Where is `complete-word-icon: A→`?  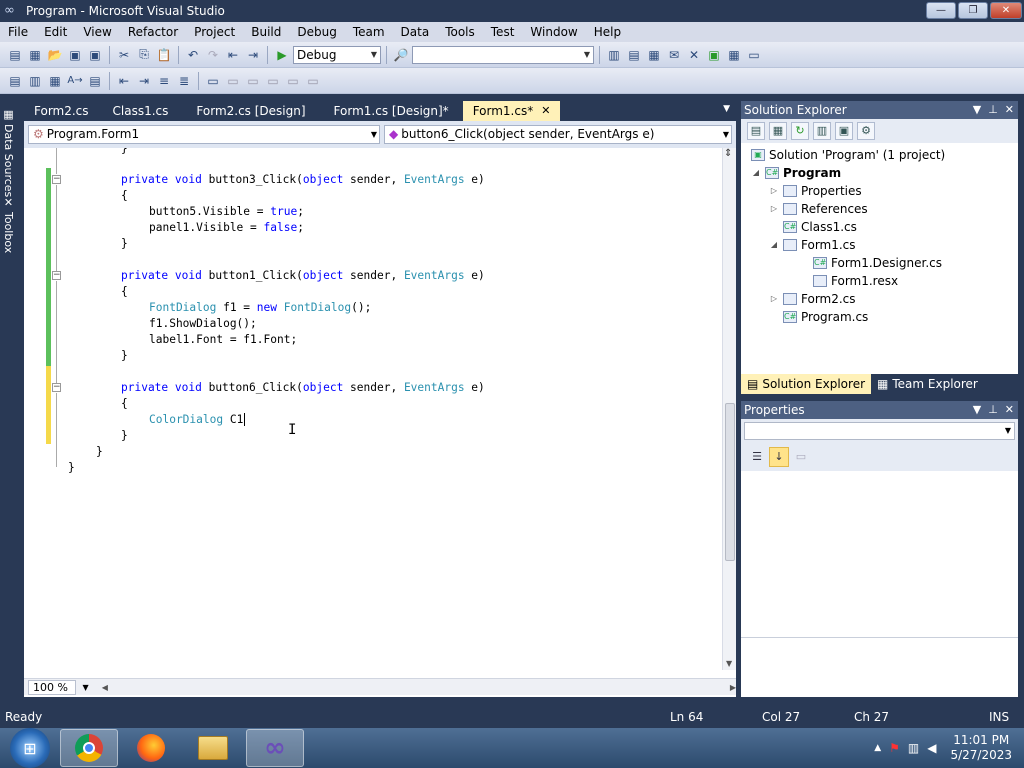 complete-word-icon: A→ is located at coordinates (75, 81).